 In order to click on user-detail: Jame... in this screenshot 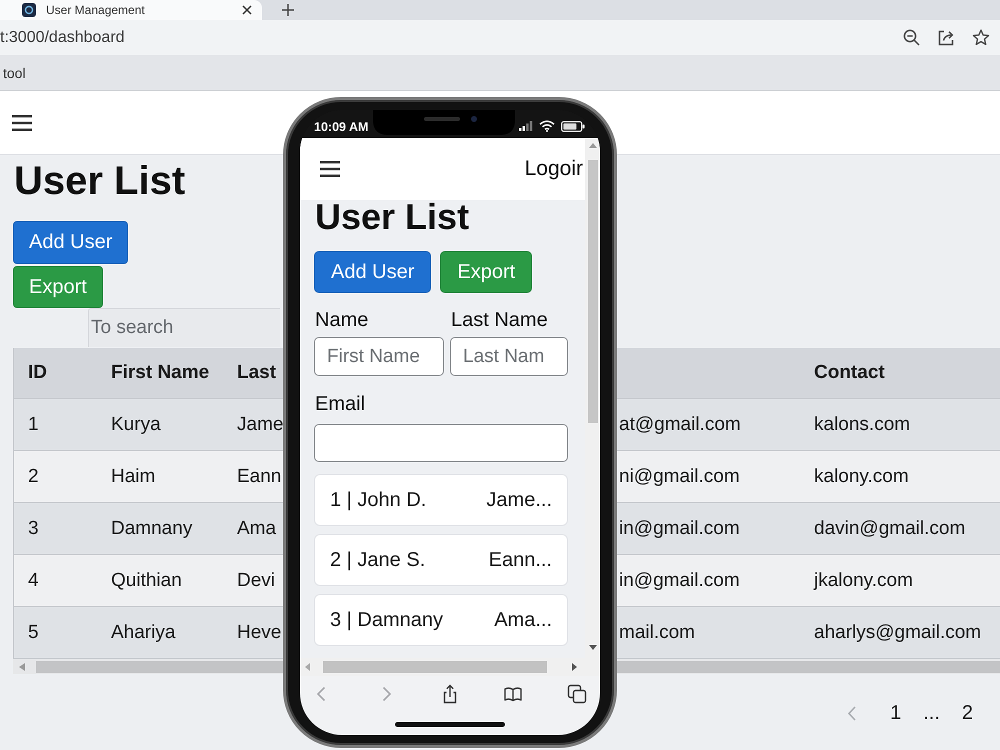, I will do `click(519, 500)`.